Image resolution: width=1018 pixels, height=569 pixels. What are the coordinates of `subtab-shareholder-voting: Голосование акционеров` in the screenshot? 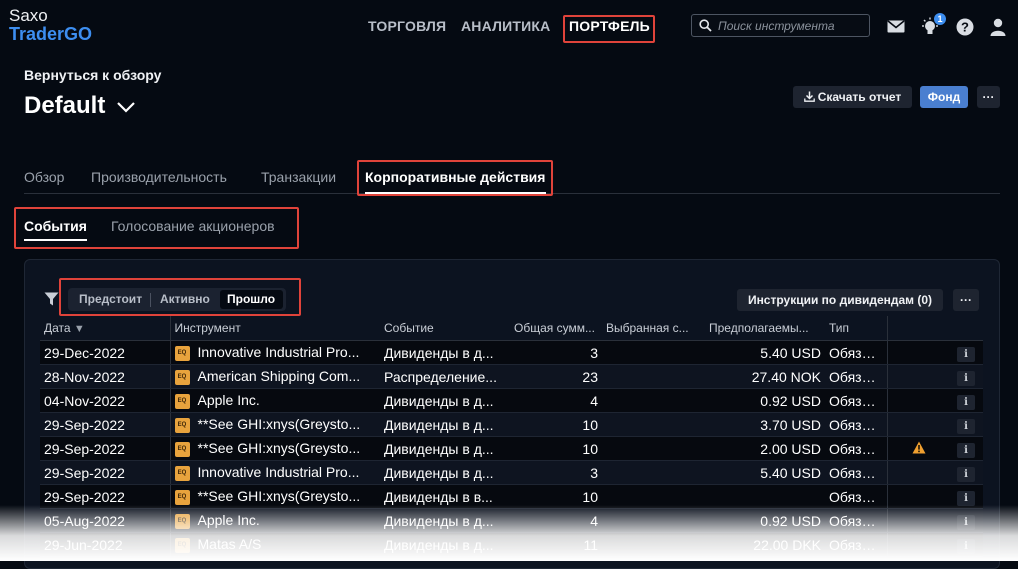 It's located at (193, 226).